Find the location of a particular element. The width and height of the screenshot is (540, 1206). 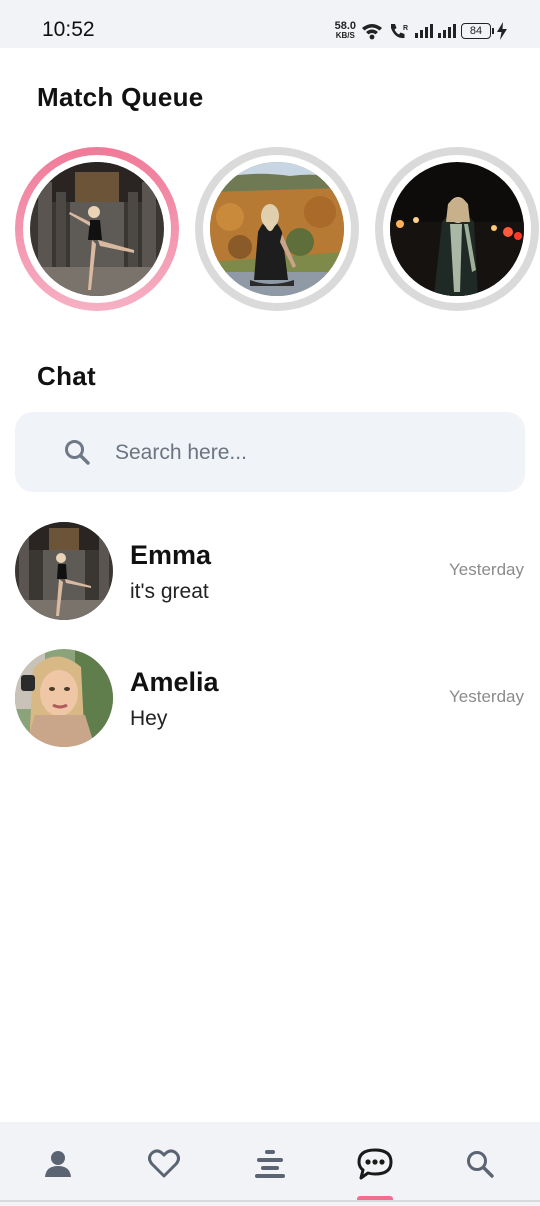

last-message: it's great is located at coordinates (169, 591).